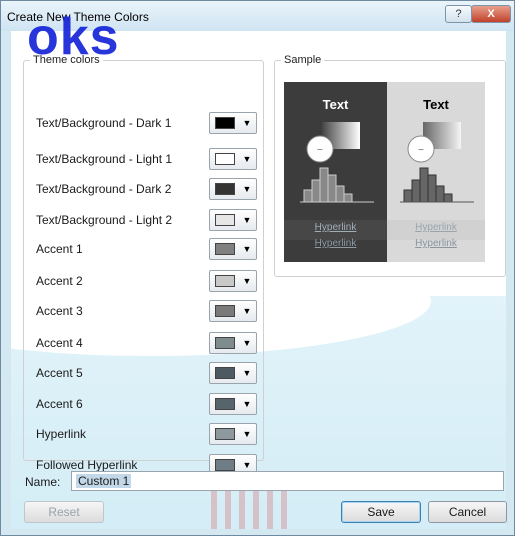  What do you see at coordinates (458, 14) in the screenshot?
I see `help-button: ?` at bounding box center [458, 14].